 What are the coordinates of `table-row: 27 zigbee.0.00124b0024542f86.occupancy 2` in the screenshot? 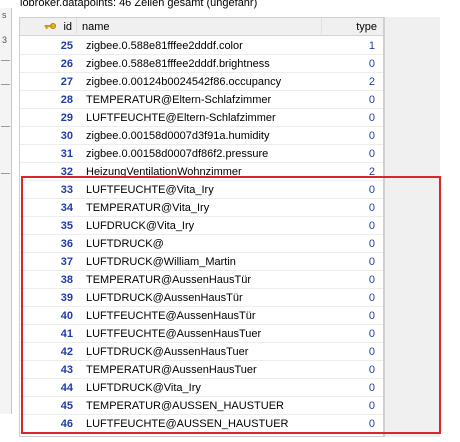 It's located at (201, 82).